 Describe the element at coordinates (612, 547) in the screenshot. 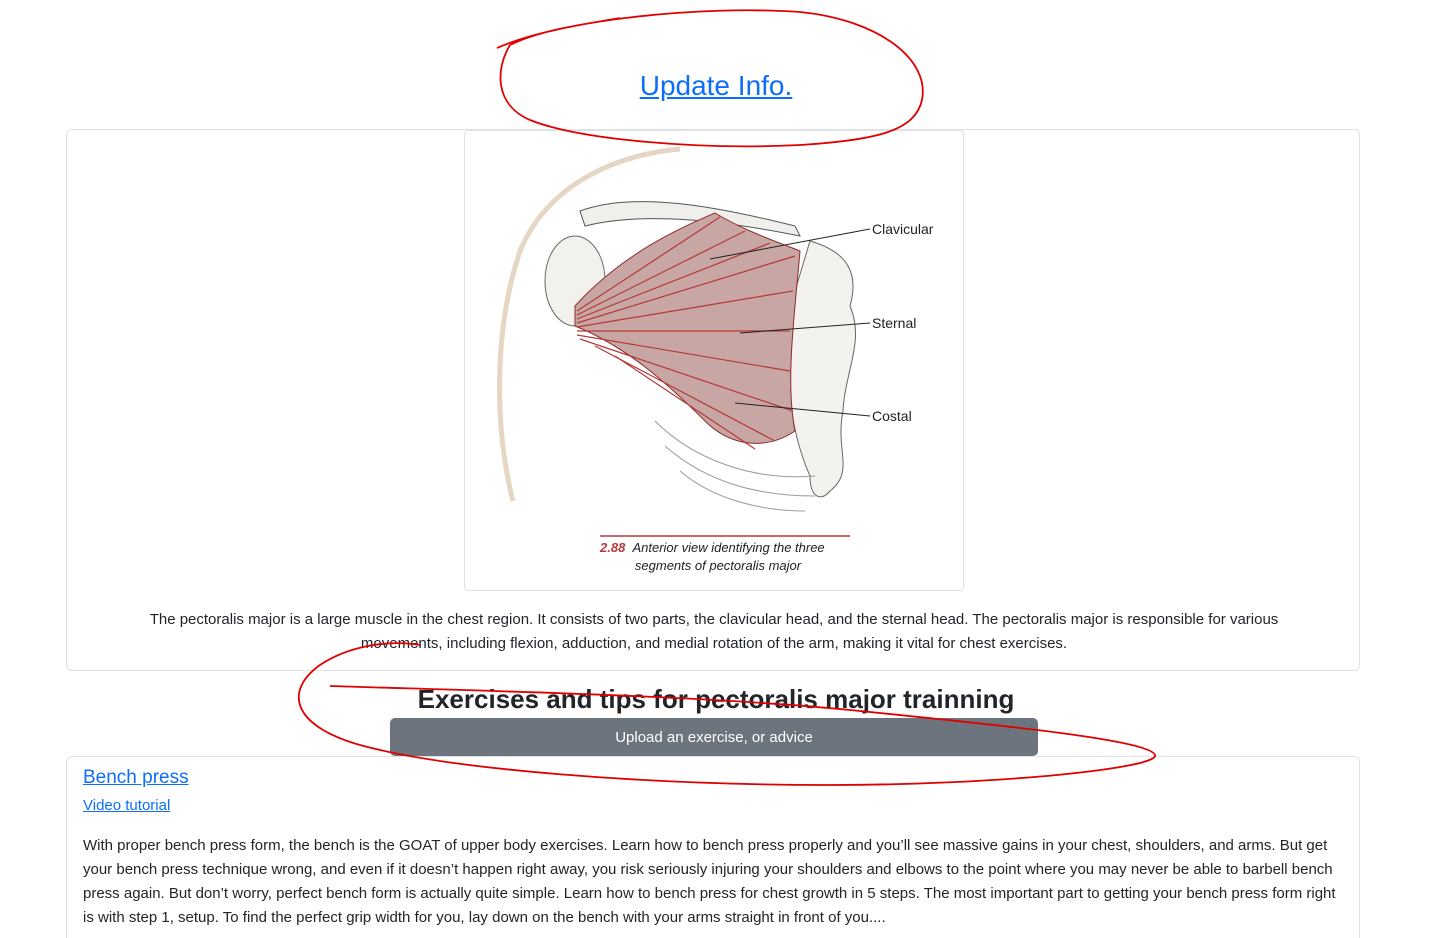

I see `figure-number: 2.88` at that location.